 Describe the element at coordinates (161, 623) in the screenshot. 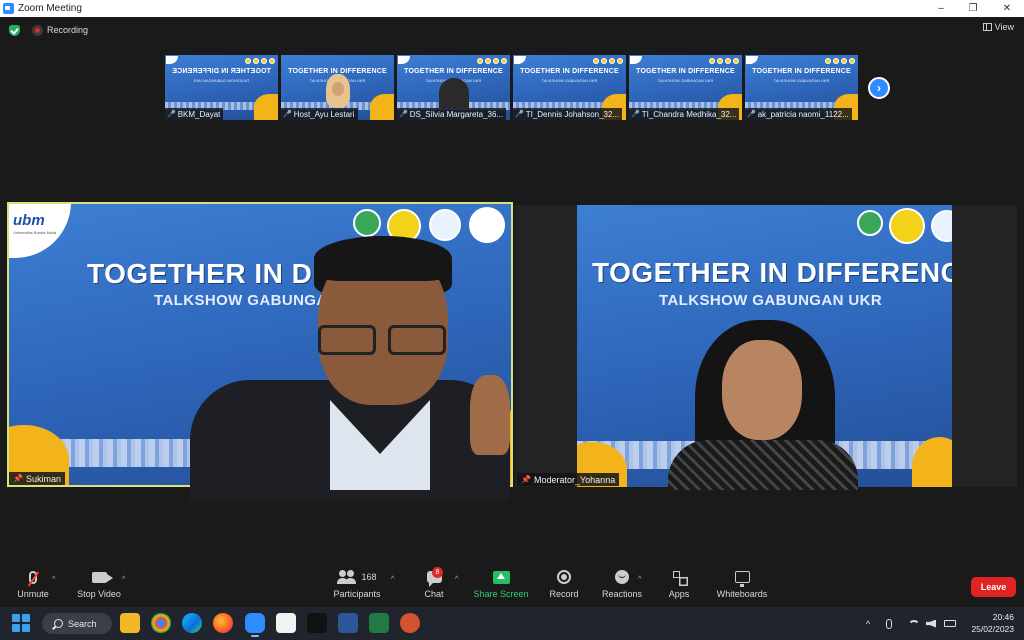

I see `chrome-icon` at that location.